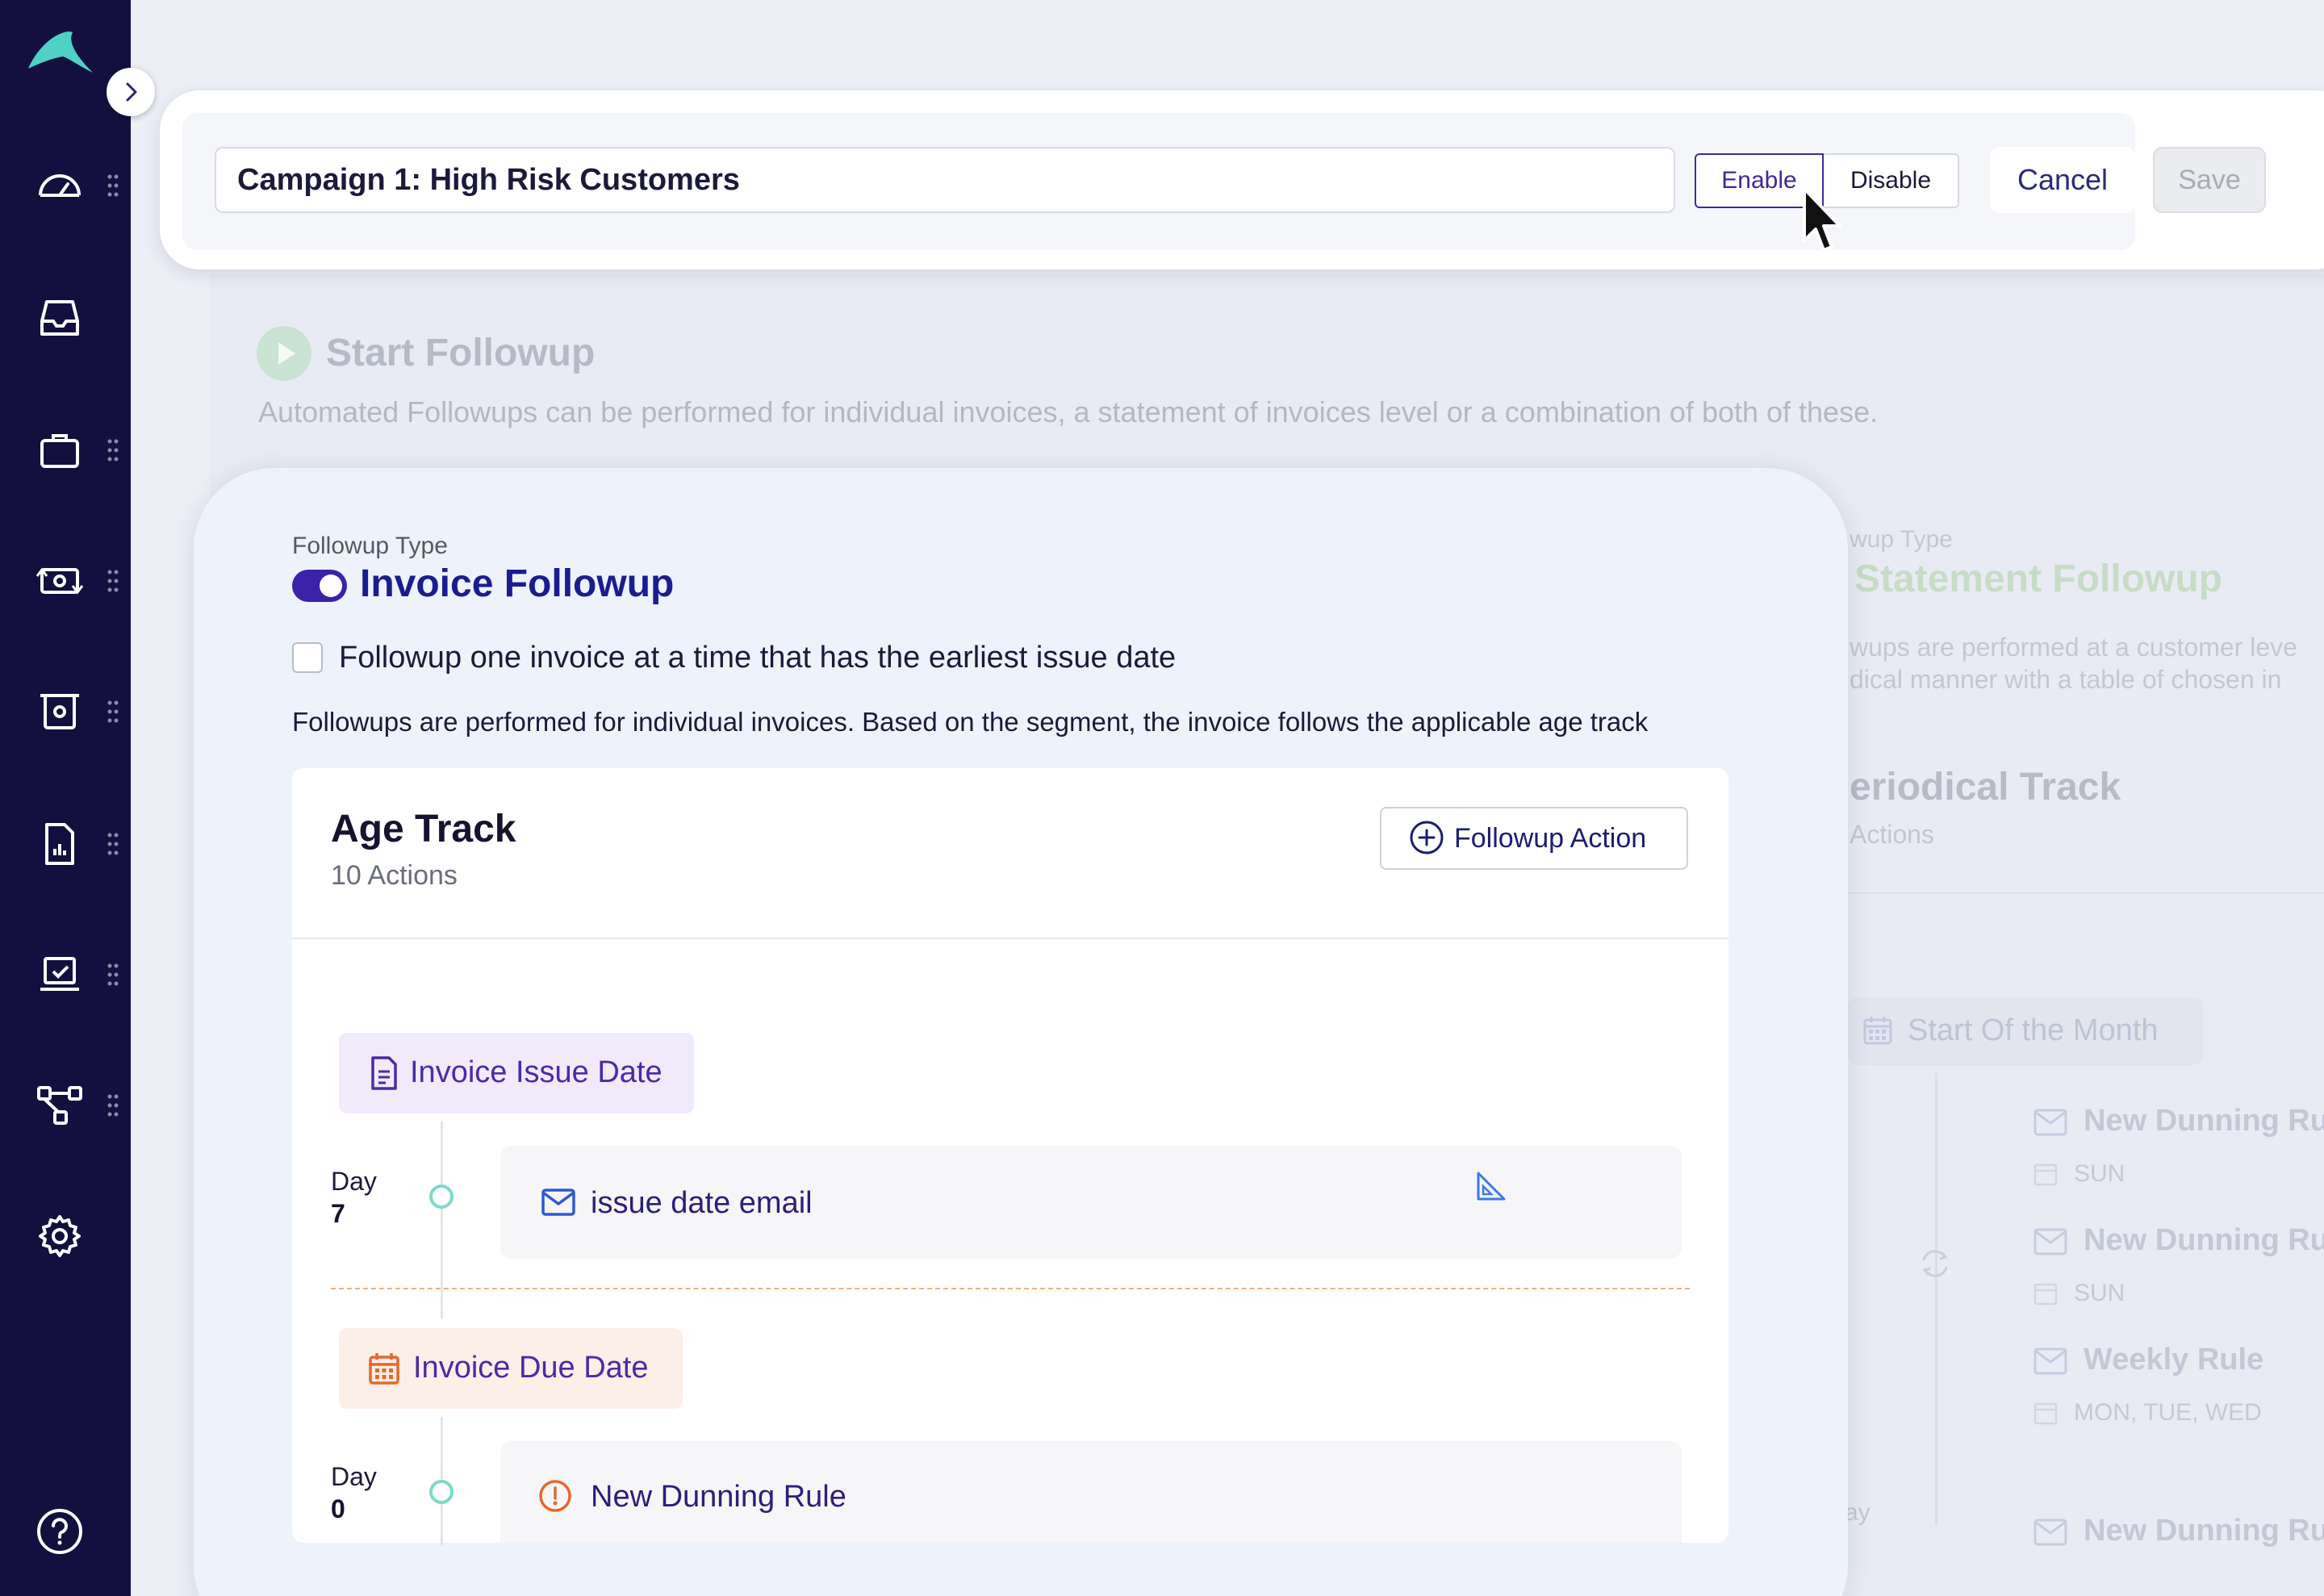  I want to click on laptop-check-icon, so click(60, 974).